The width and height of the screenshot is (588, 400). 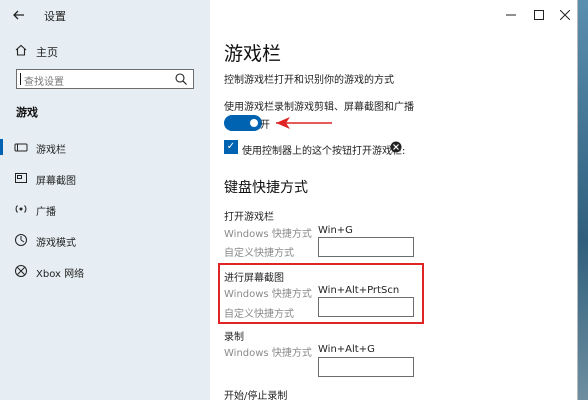 I want to click on maximize-button, so click(x=539, y=15).